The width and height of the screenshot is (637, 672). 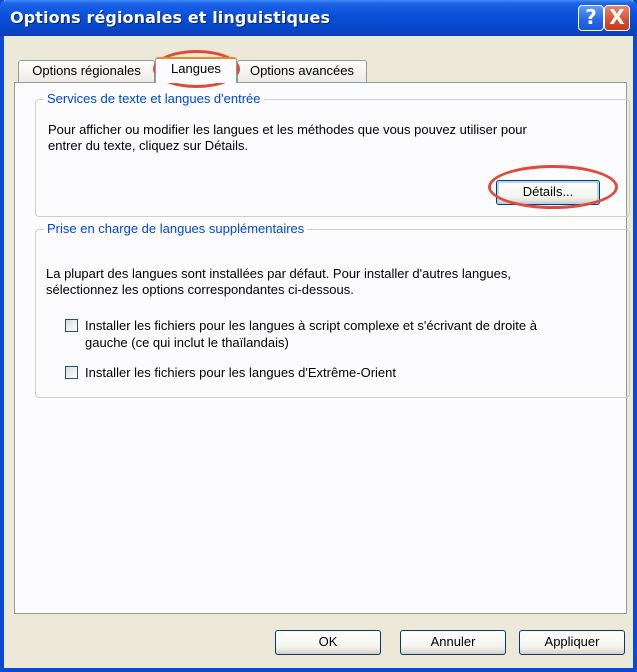 I want to click on tab-languages: Langues, so click(x=196, y=70).